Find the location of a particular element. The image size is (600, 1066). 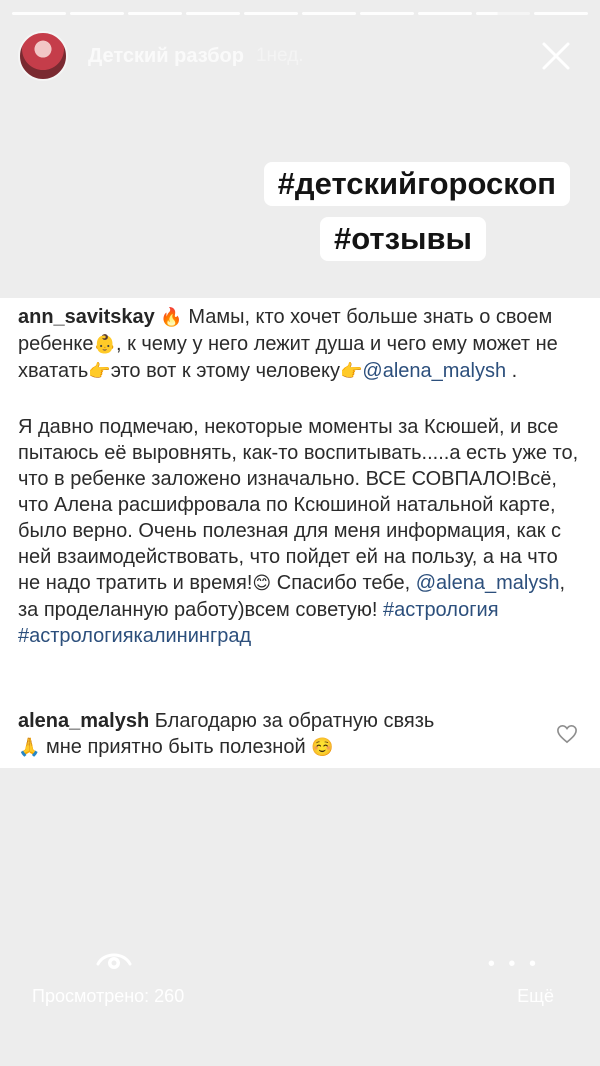

hashtag-tag-horoscope: #детскийгороскоп is located at coordinates (416, 184).